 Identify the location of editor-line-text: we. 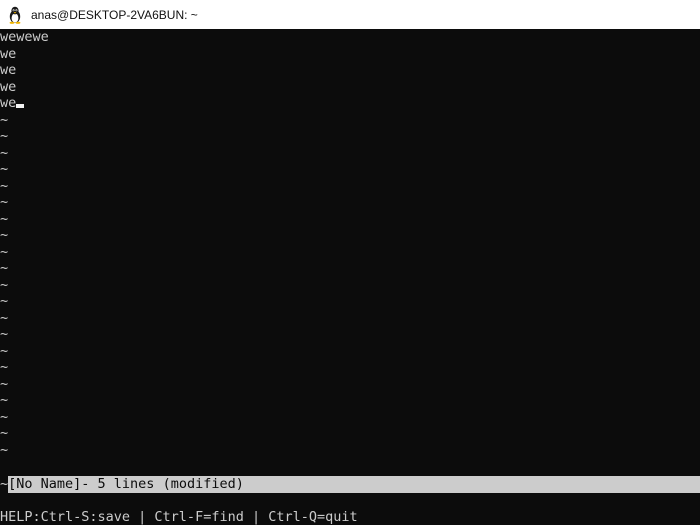
(8, 103).